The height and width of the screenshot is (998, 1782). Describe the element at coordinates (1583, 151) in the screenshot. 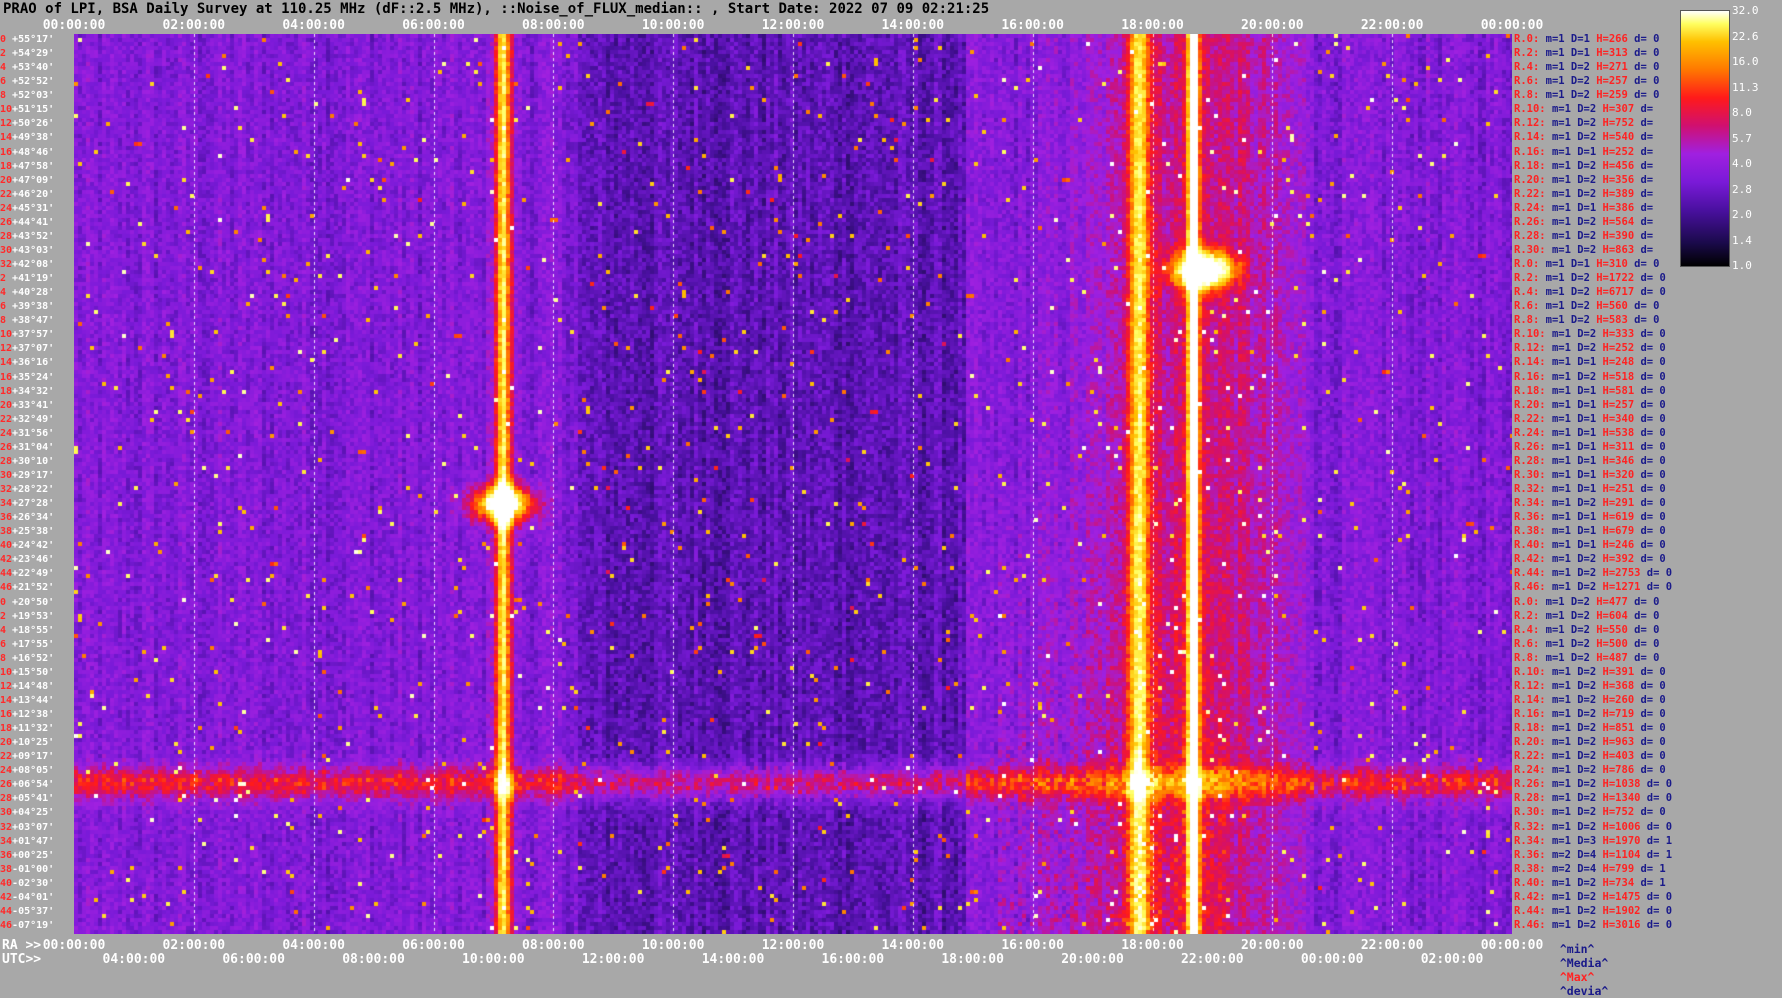

I see `stats-row: R.16: m=1 D=1 H=252 d=` at that location.